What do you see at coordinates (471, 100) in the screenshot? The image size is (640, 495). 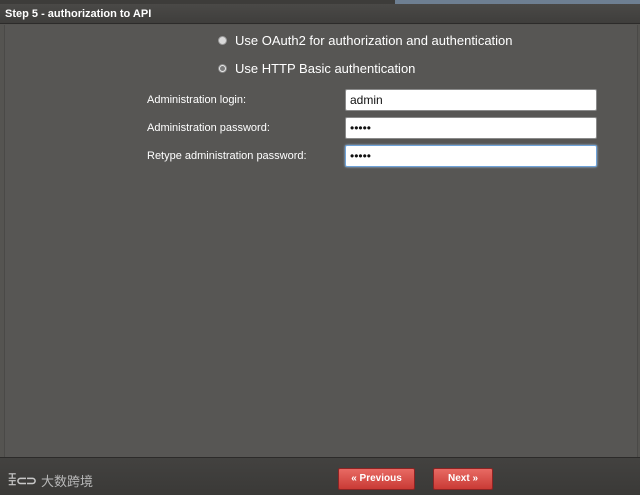 I see `admin-login-input` at bounding box center [471, 100].